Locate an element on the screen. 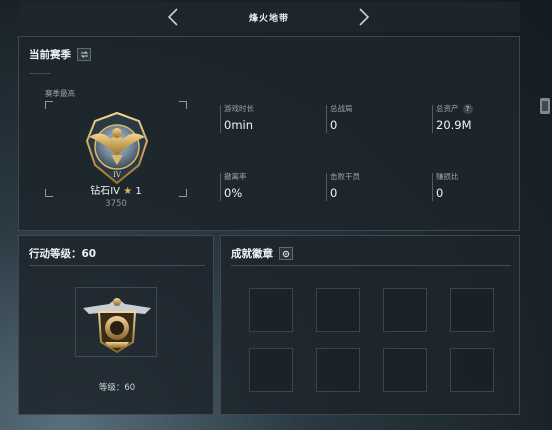 The image size is (552, 430). season-title: 当前赛季 is located at coordinates (50, 55).